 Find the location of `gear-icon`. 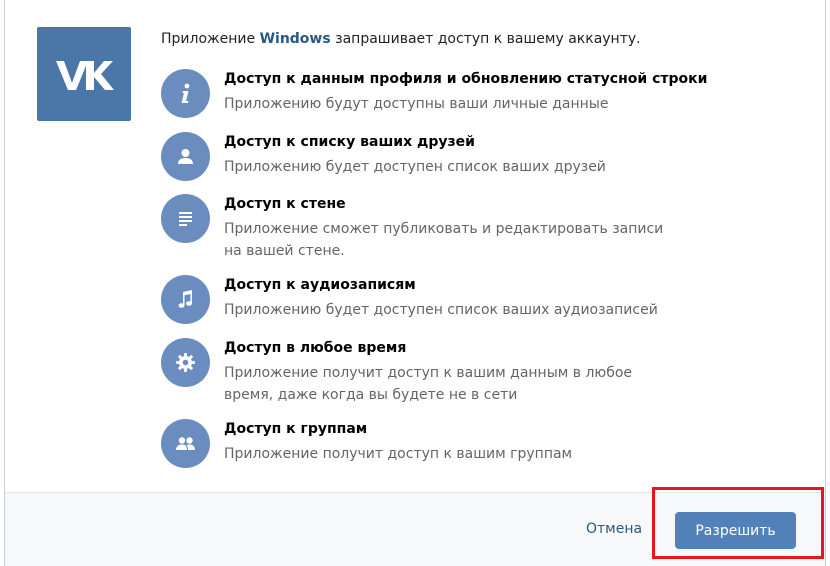

gear-icon is located at coordinates (185, 362).